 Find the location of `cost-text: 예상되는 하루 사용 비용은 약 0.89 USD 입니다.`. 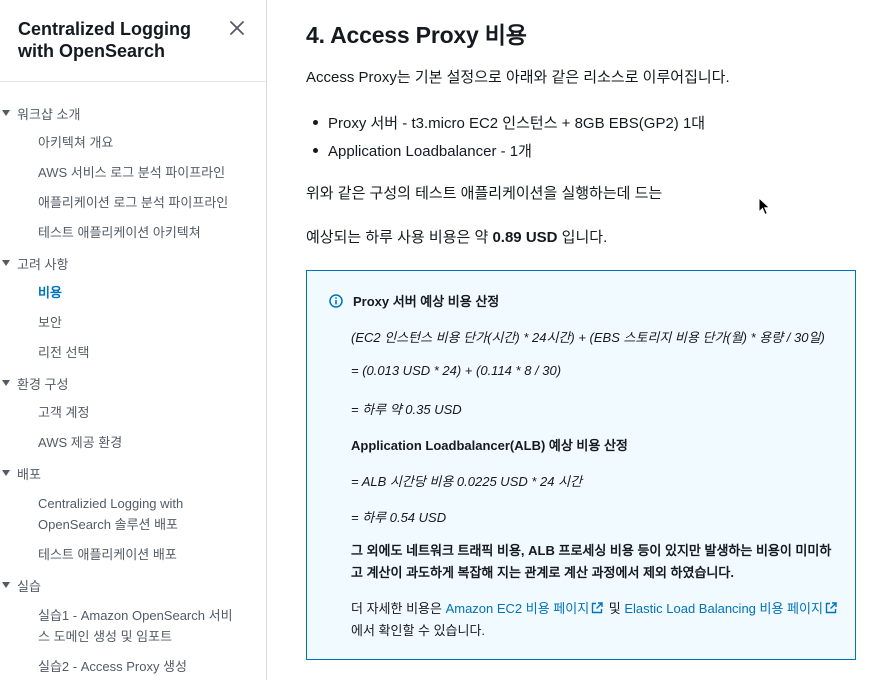

cost-text: 예상되는 하루 사용 비용은 약 0.89 USD 입니다. is located at coordinates (456, 238).